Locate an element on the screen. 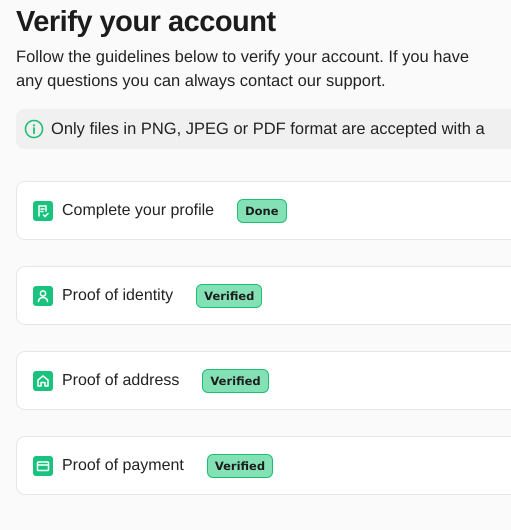 This screenshot has height=530, width=511. step-title: Complete your profile is located at coordinates (138, 211).